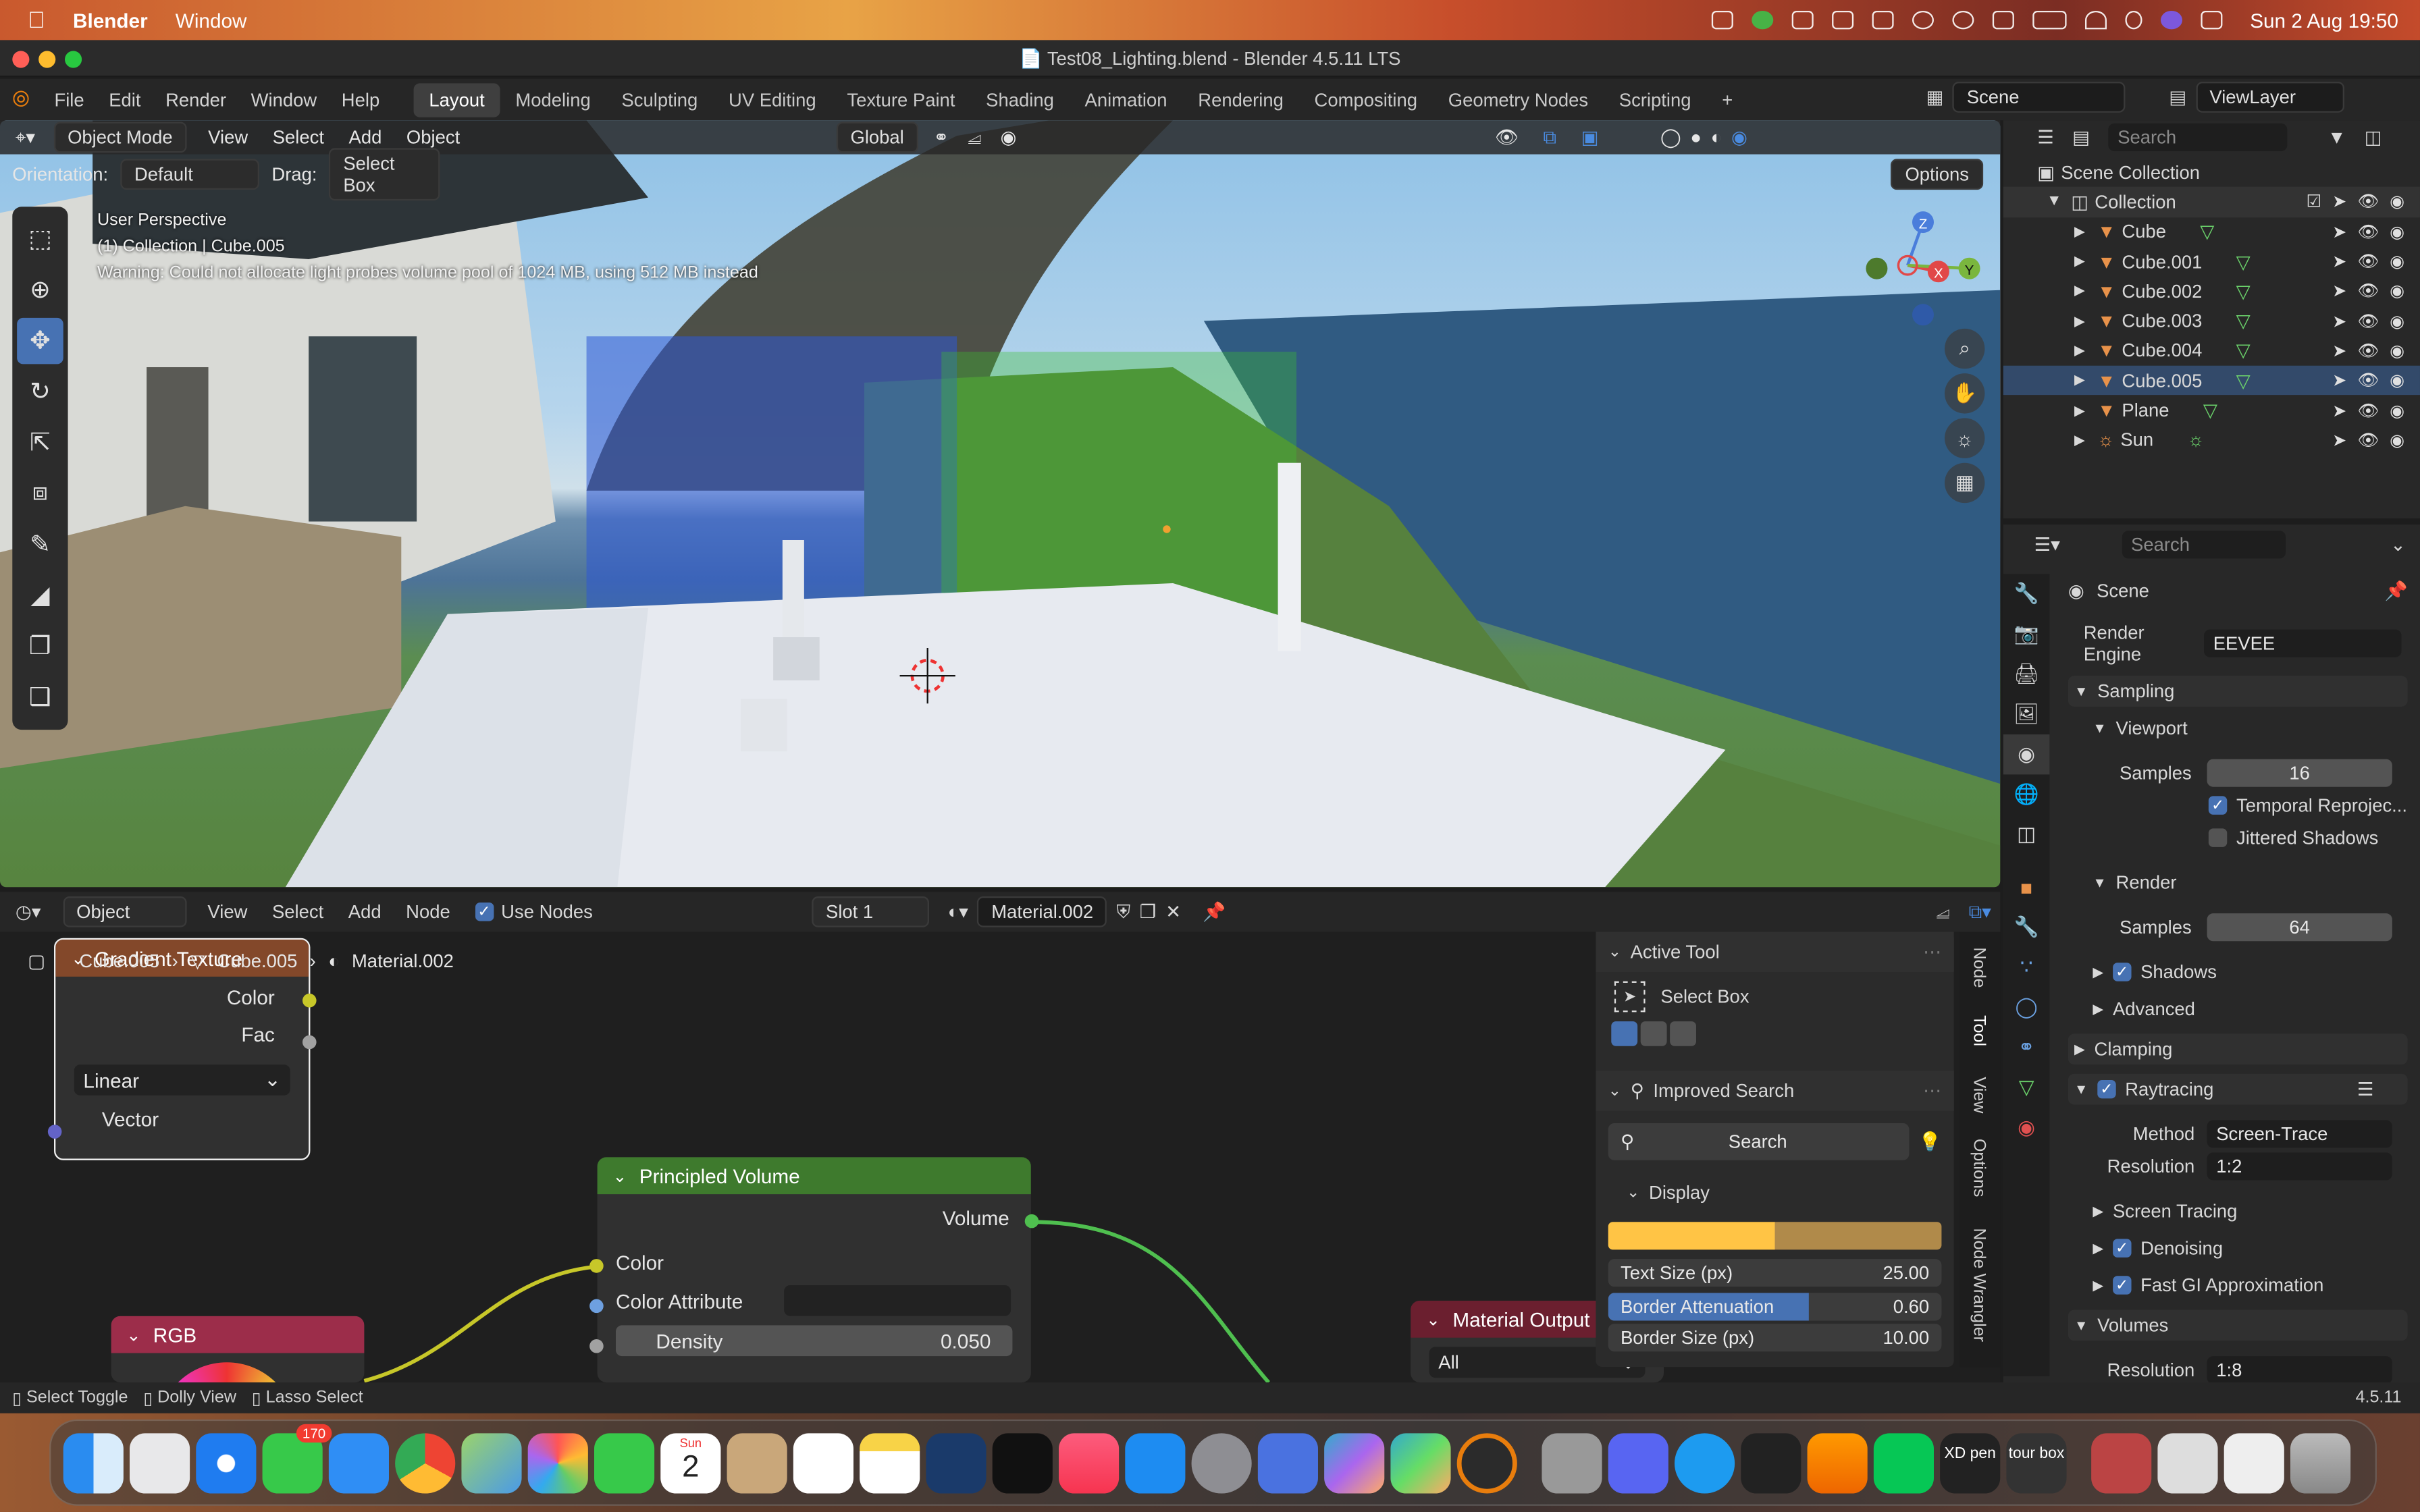 The image size is (2420, 1512). Describe the element at coordinates (2243, 261) in the screenshot. I see `mesh-data-icon: ▽` at that location.